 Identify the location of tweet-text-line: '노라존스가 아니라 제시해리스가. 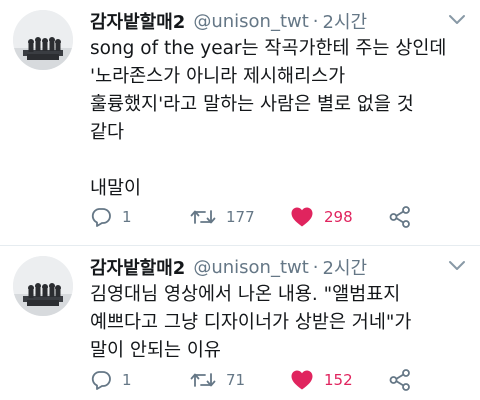
(218, 76).